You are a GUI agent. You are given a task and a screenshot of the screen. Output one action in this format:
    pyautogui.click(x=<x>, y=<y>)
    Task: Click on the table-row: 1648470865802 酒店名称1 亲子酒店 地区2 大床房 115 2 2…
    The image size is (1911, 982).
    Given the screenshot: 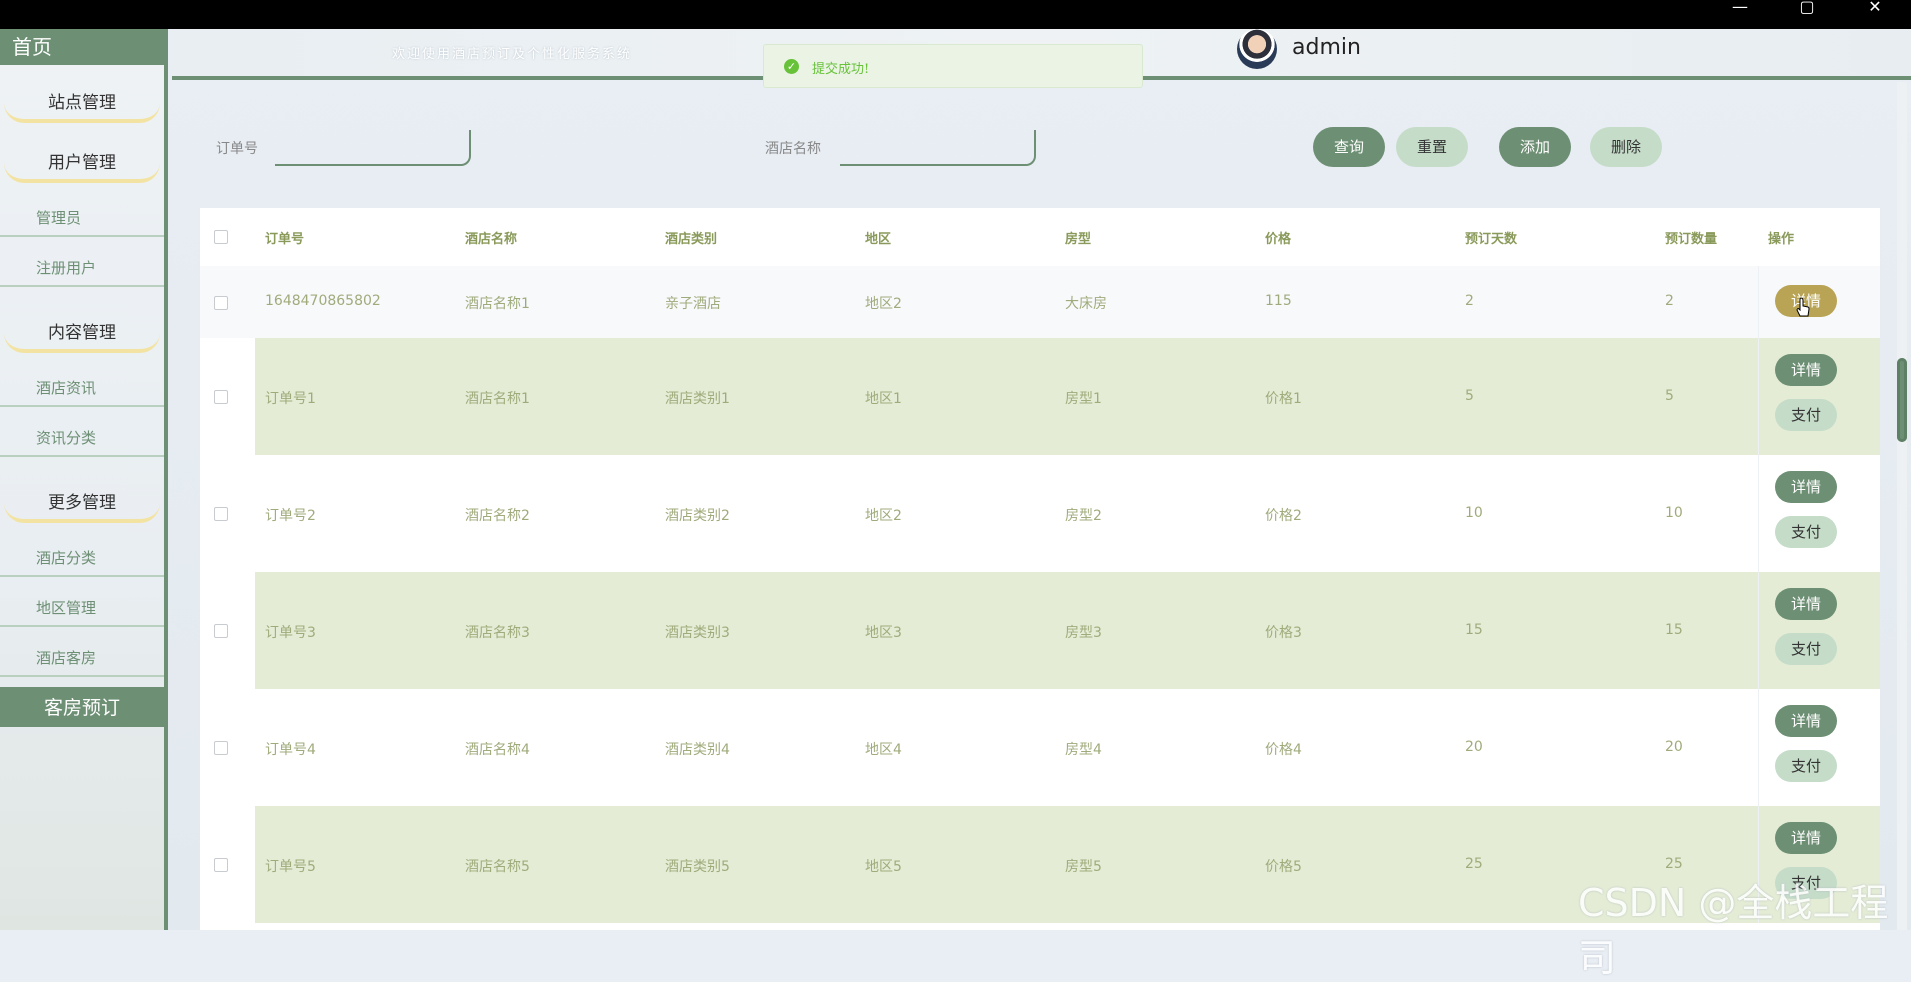 What is the action you would take?
    pyautogui.click(x=1040, y=302)
    